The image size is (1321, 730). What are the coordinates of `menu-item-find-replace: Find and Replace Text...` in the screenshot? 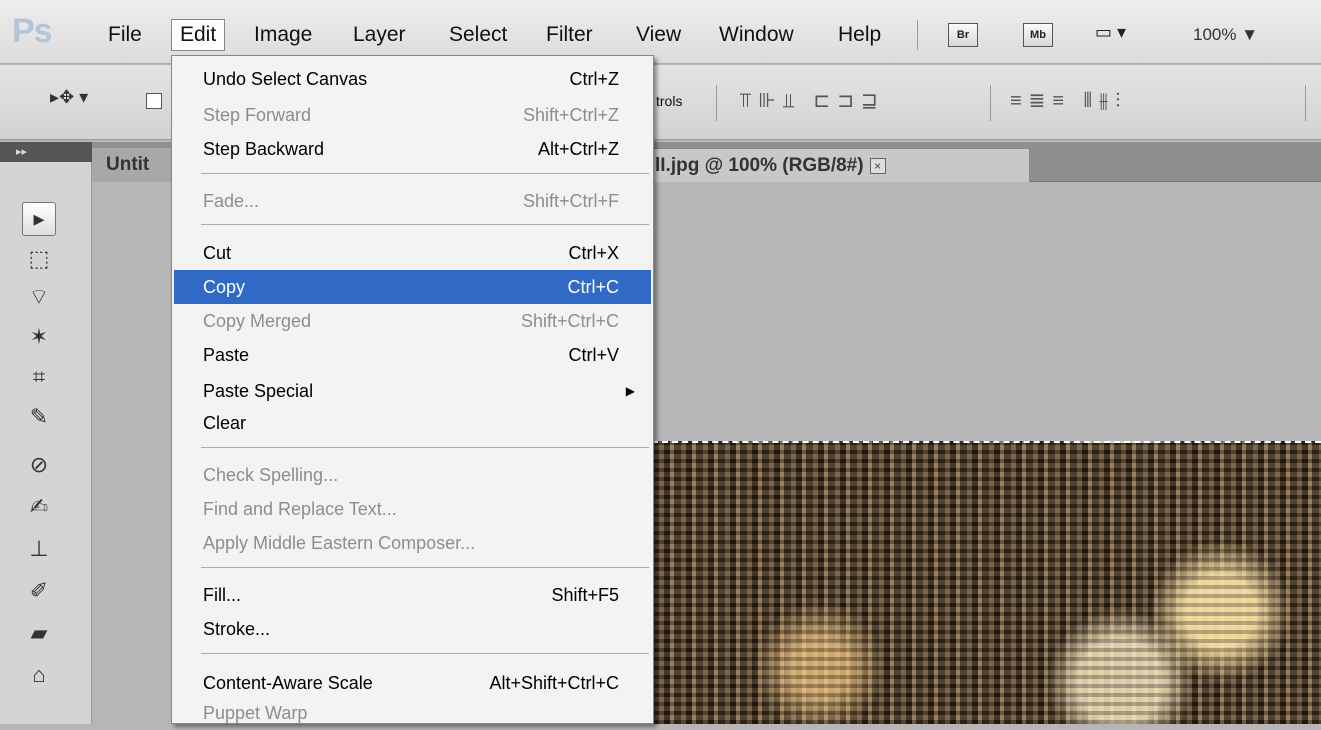 It's located at (412, 509).